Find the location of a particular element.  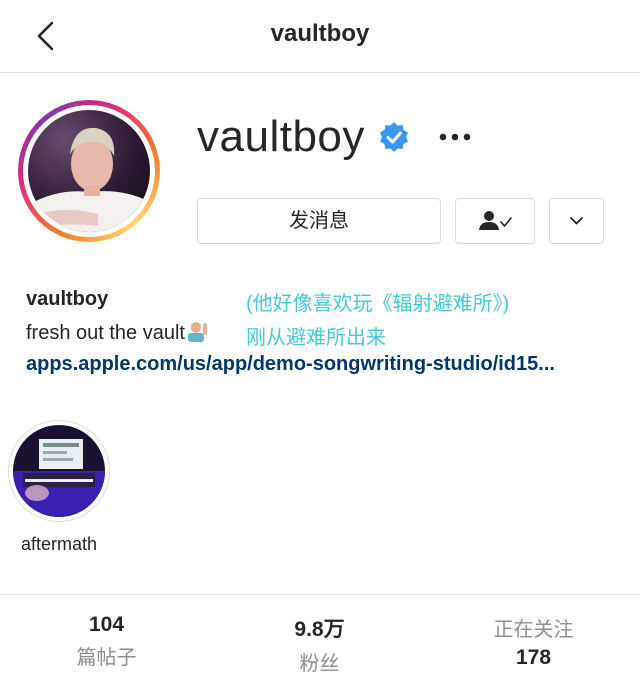

following-button is located at coordinates (495, 221).